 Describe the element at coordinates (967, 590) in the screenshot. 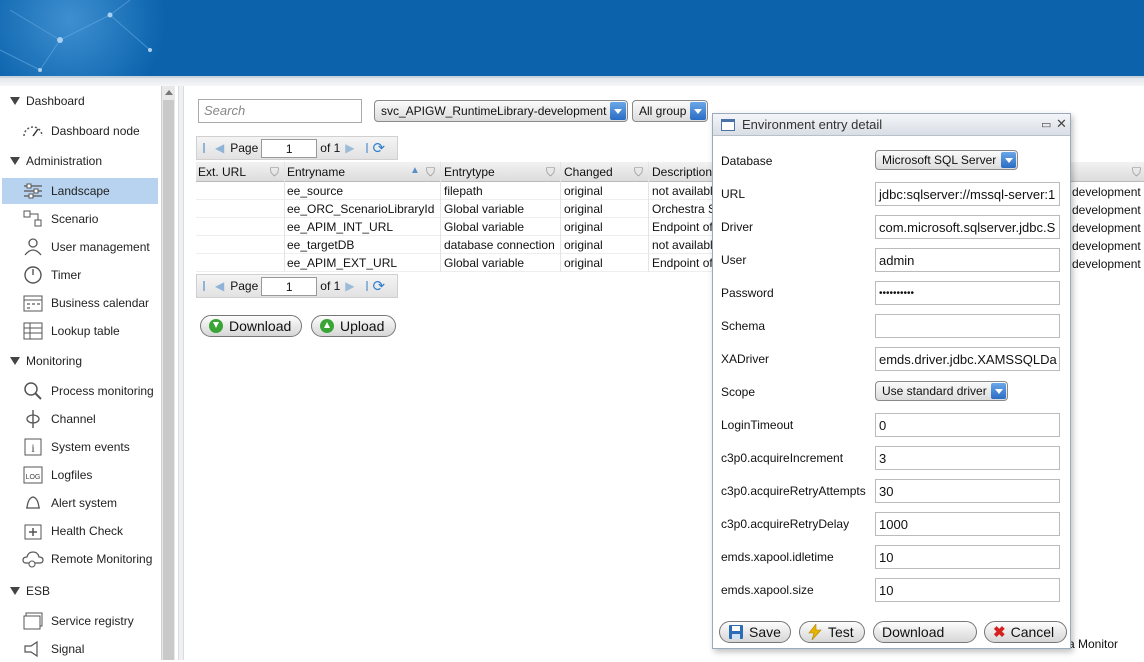

I see `pool-size-input: 10` at that location.